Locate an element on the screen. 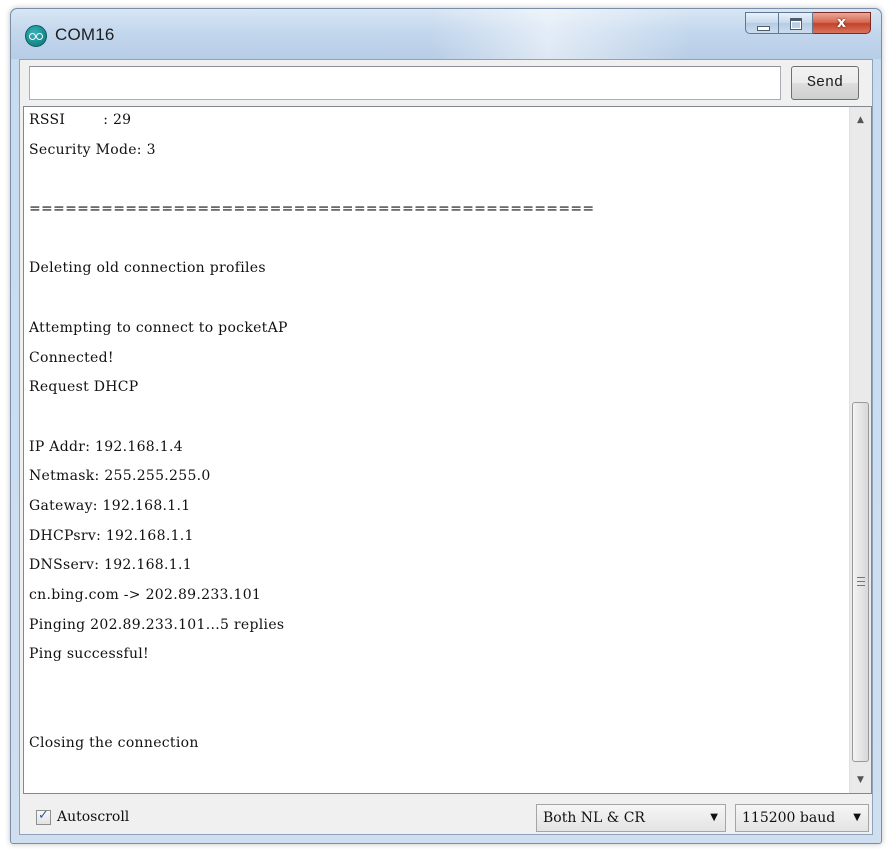 Image resolution: width=892 pixels, height=851 pixels. console-line: Request DHCP is located at coordinates (84, 387).